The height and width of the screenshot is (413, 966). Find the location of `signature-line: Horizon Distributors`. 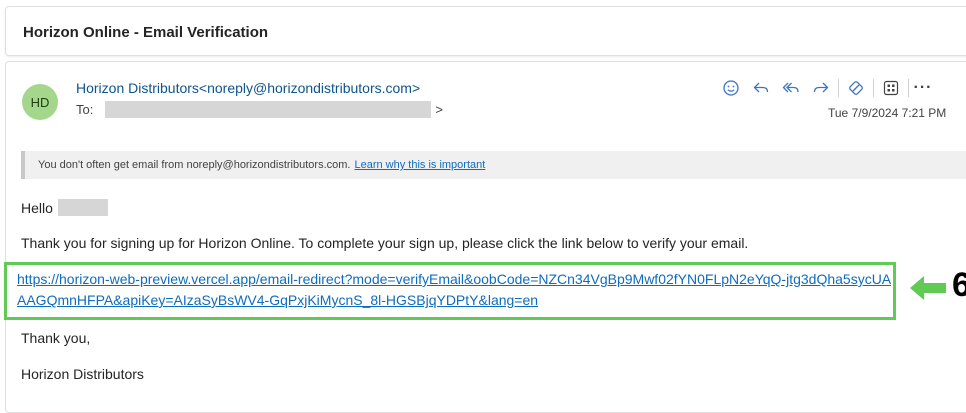

signature-line: Horizon Distributors is located at coordinates (82, 374).